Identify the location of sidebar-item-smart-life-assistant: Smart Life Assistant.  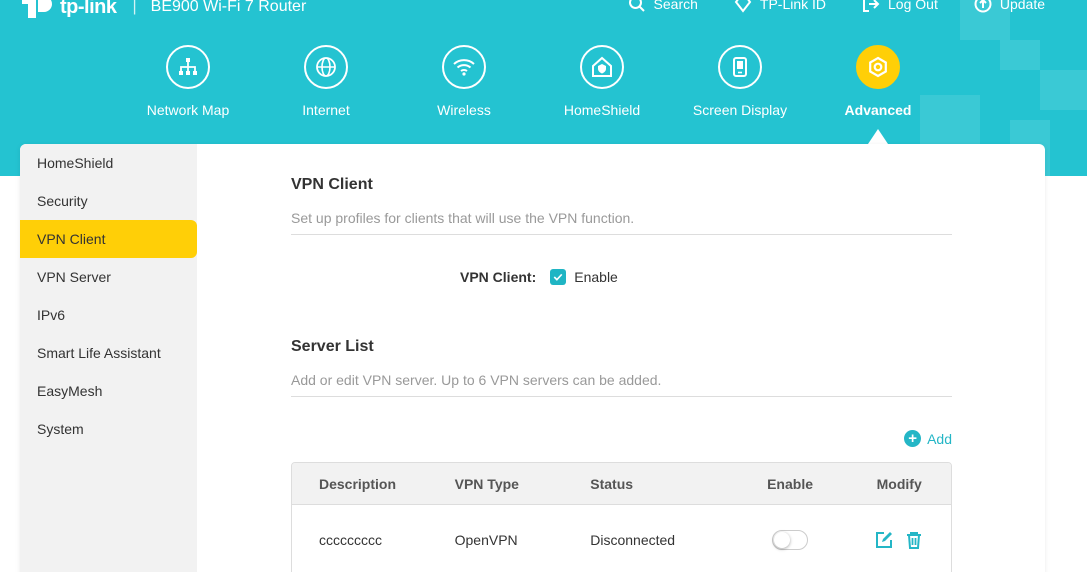
(108, 353).